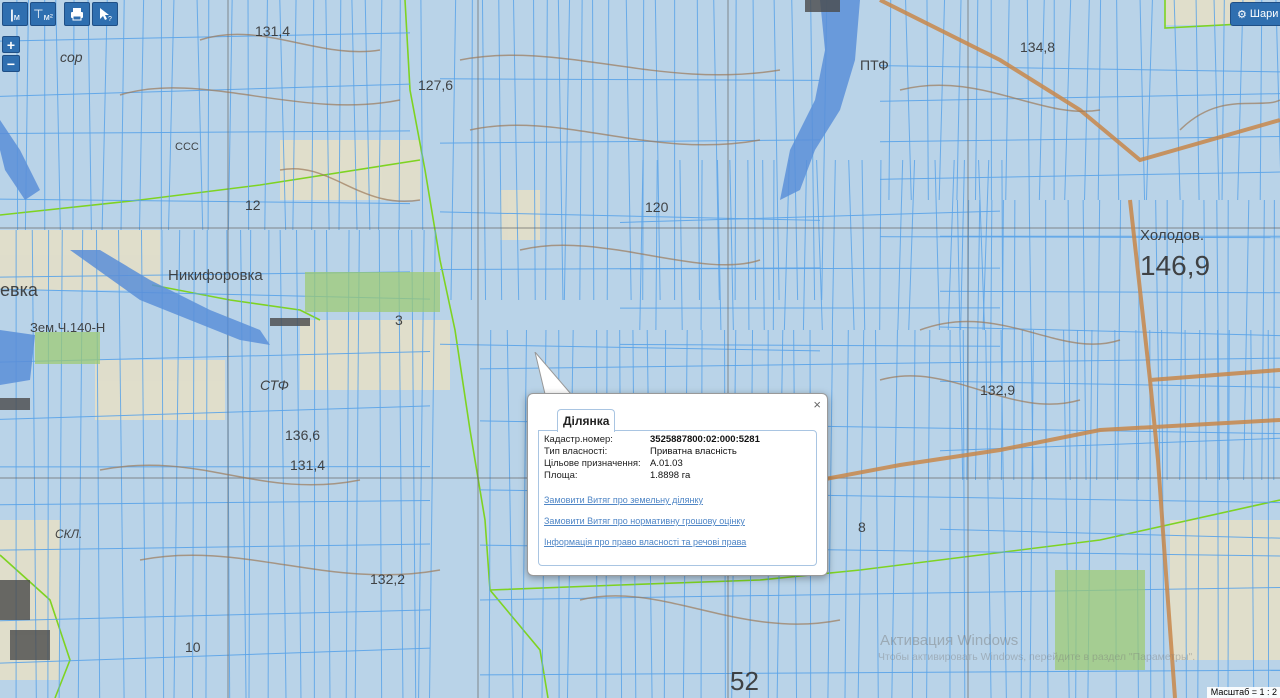  Describe the element at coordinates (193, 647) in the screenshot. I see `map-label: 10` at that location.